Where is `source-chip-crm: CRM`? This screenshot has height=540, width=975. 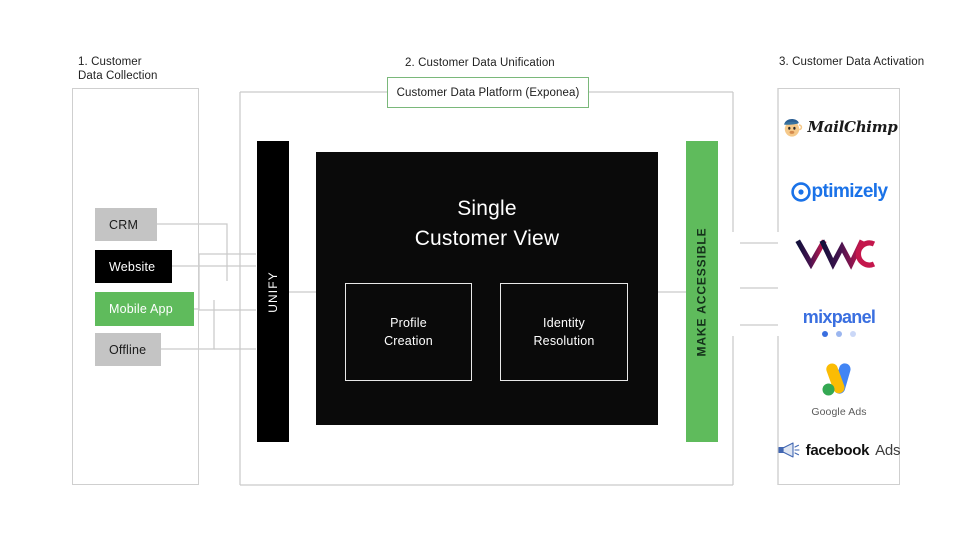
source-chip-crm: CRM is located at coordinates (126, 224).